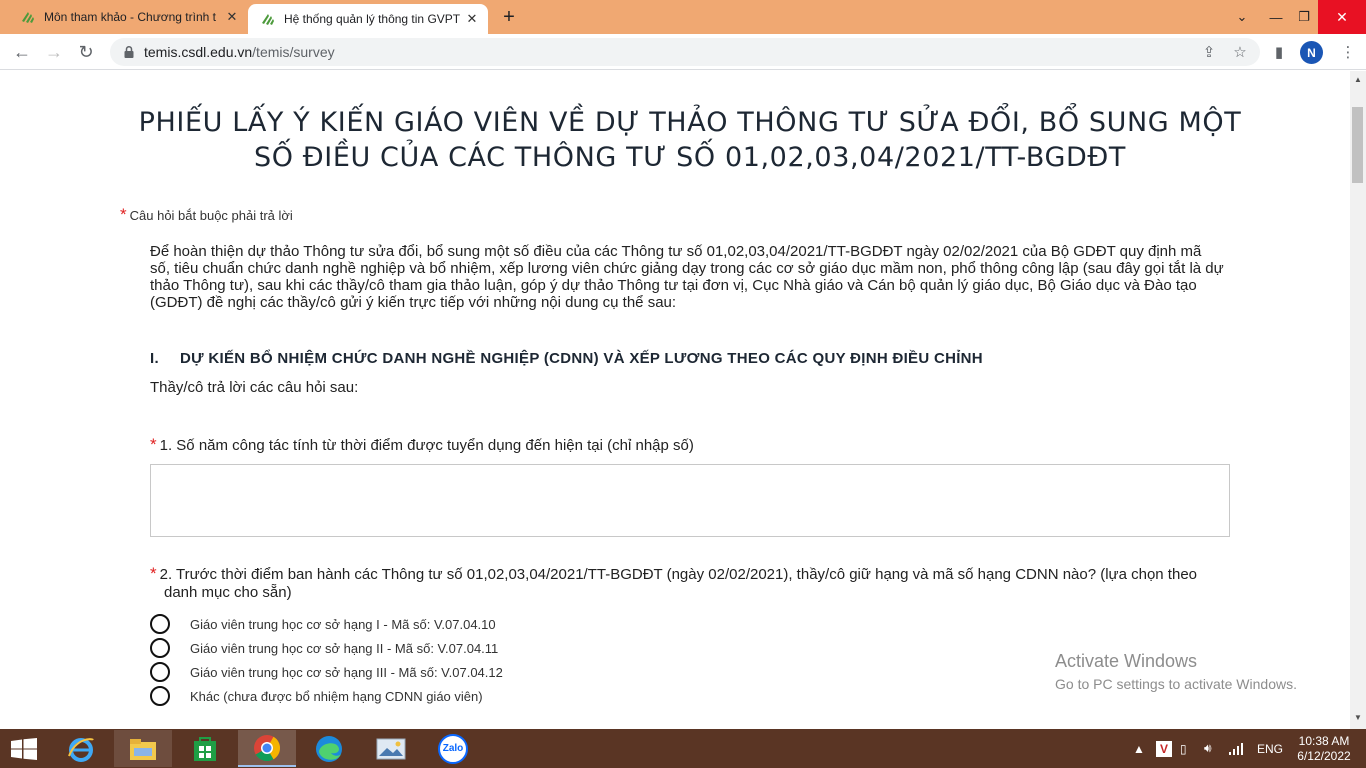  What do you see at coordinates (1342, 17) in the screenshot?
I see `close-window-icon: ✕` at bounding box center [1342, 17].